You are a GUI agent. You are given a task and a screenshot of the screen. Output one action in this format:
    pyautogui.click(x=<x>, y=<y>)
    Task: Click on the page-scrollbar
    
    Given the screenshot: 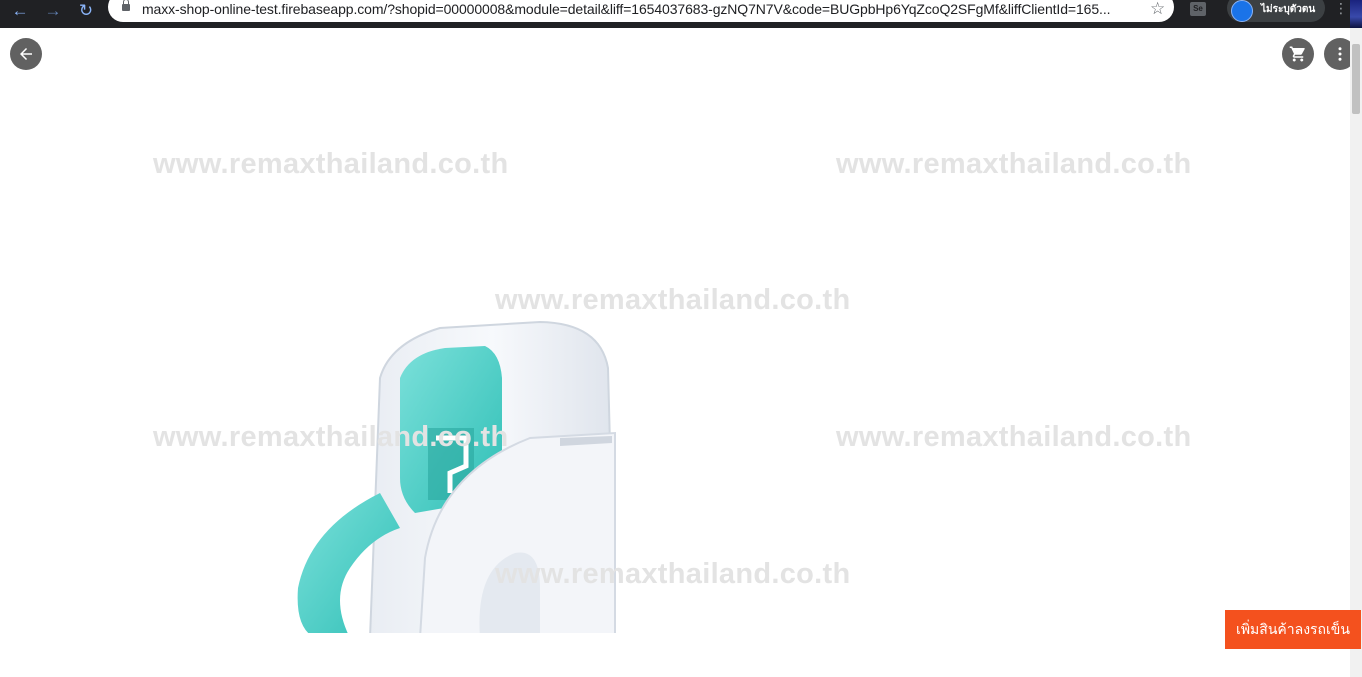 What is the action you would take?
    pyautogui.click(x=1356, y=352)
    